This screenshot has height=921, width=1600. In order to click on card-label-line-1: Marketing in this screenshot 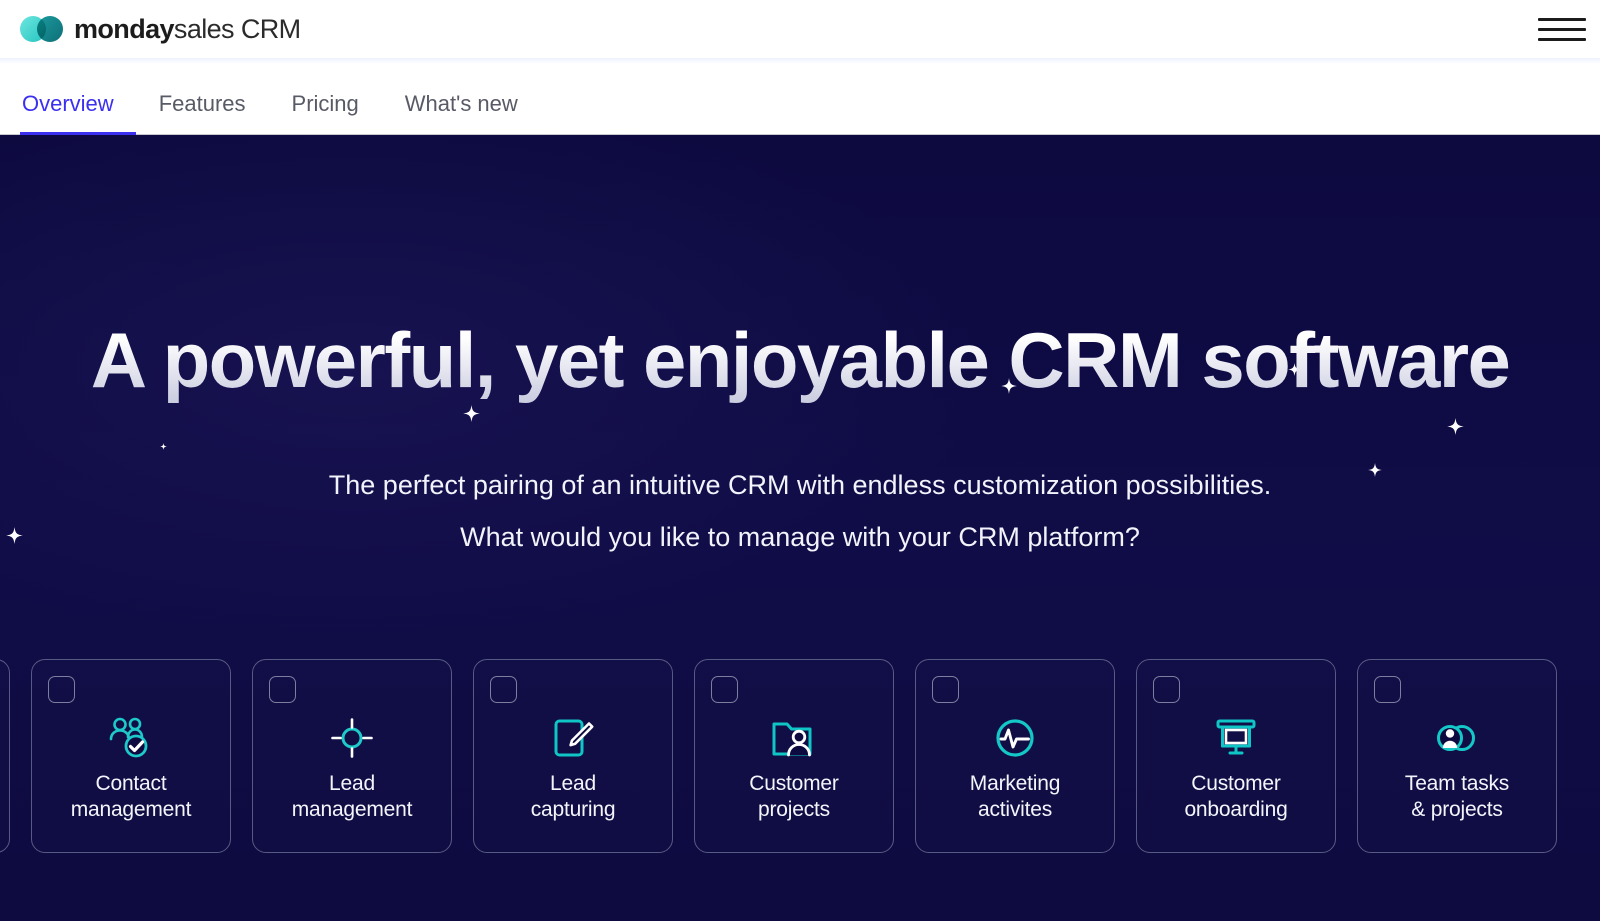, I will do `click(1015, 783)`.